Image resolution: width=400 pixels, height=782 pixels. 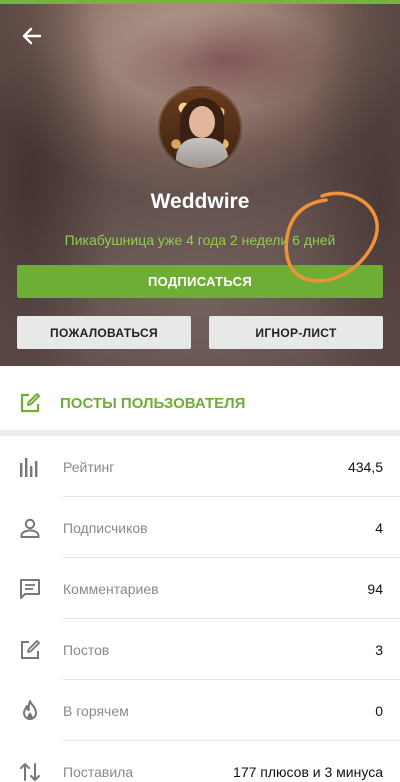 I want to click on report-button: ПОЖАЛОВАТЬСЯ, so click(x=104, y=332).